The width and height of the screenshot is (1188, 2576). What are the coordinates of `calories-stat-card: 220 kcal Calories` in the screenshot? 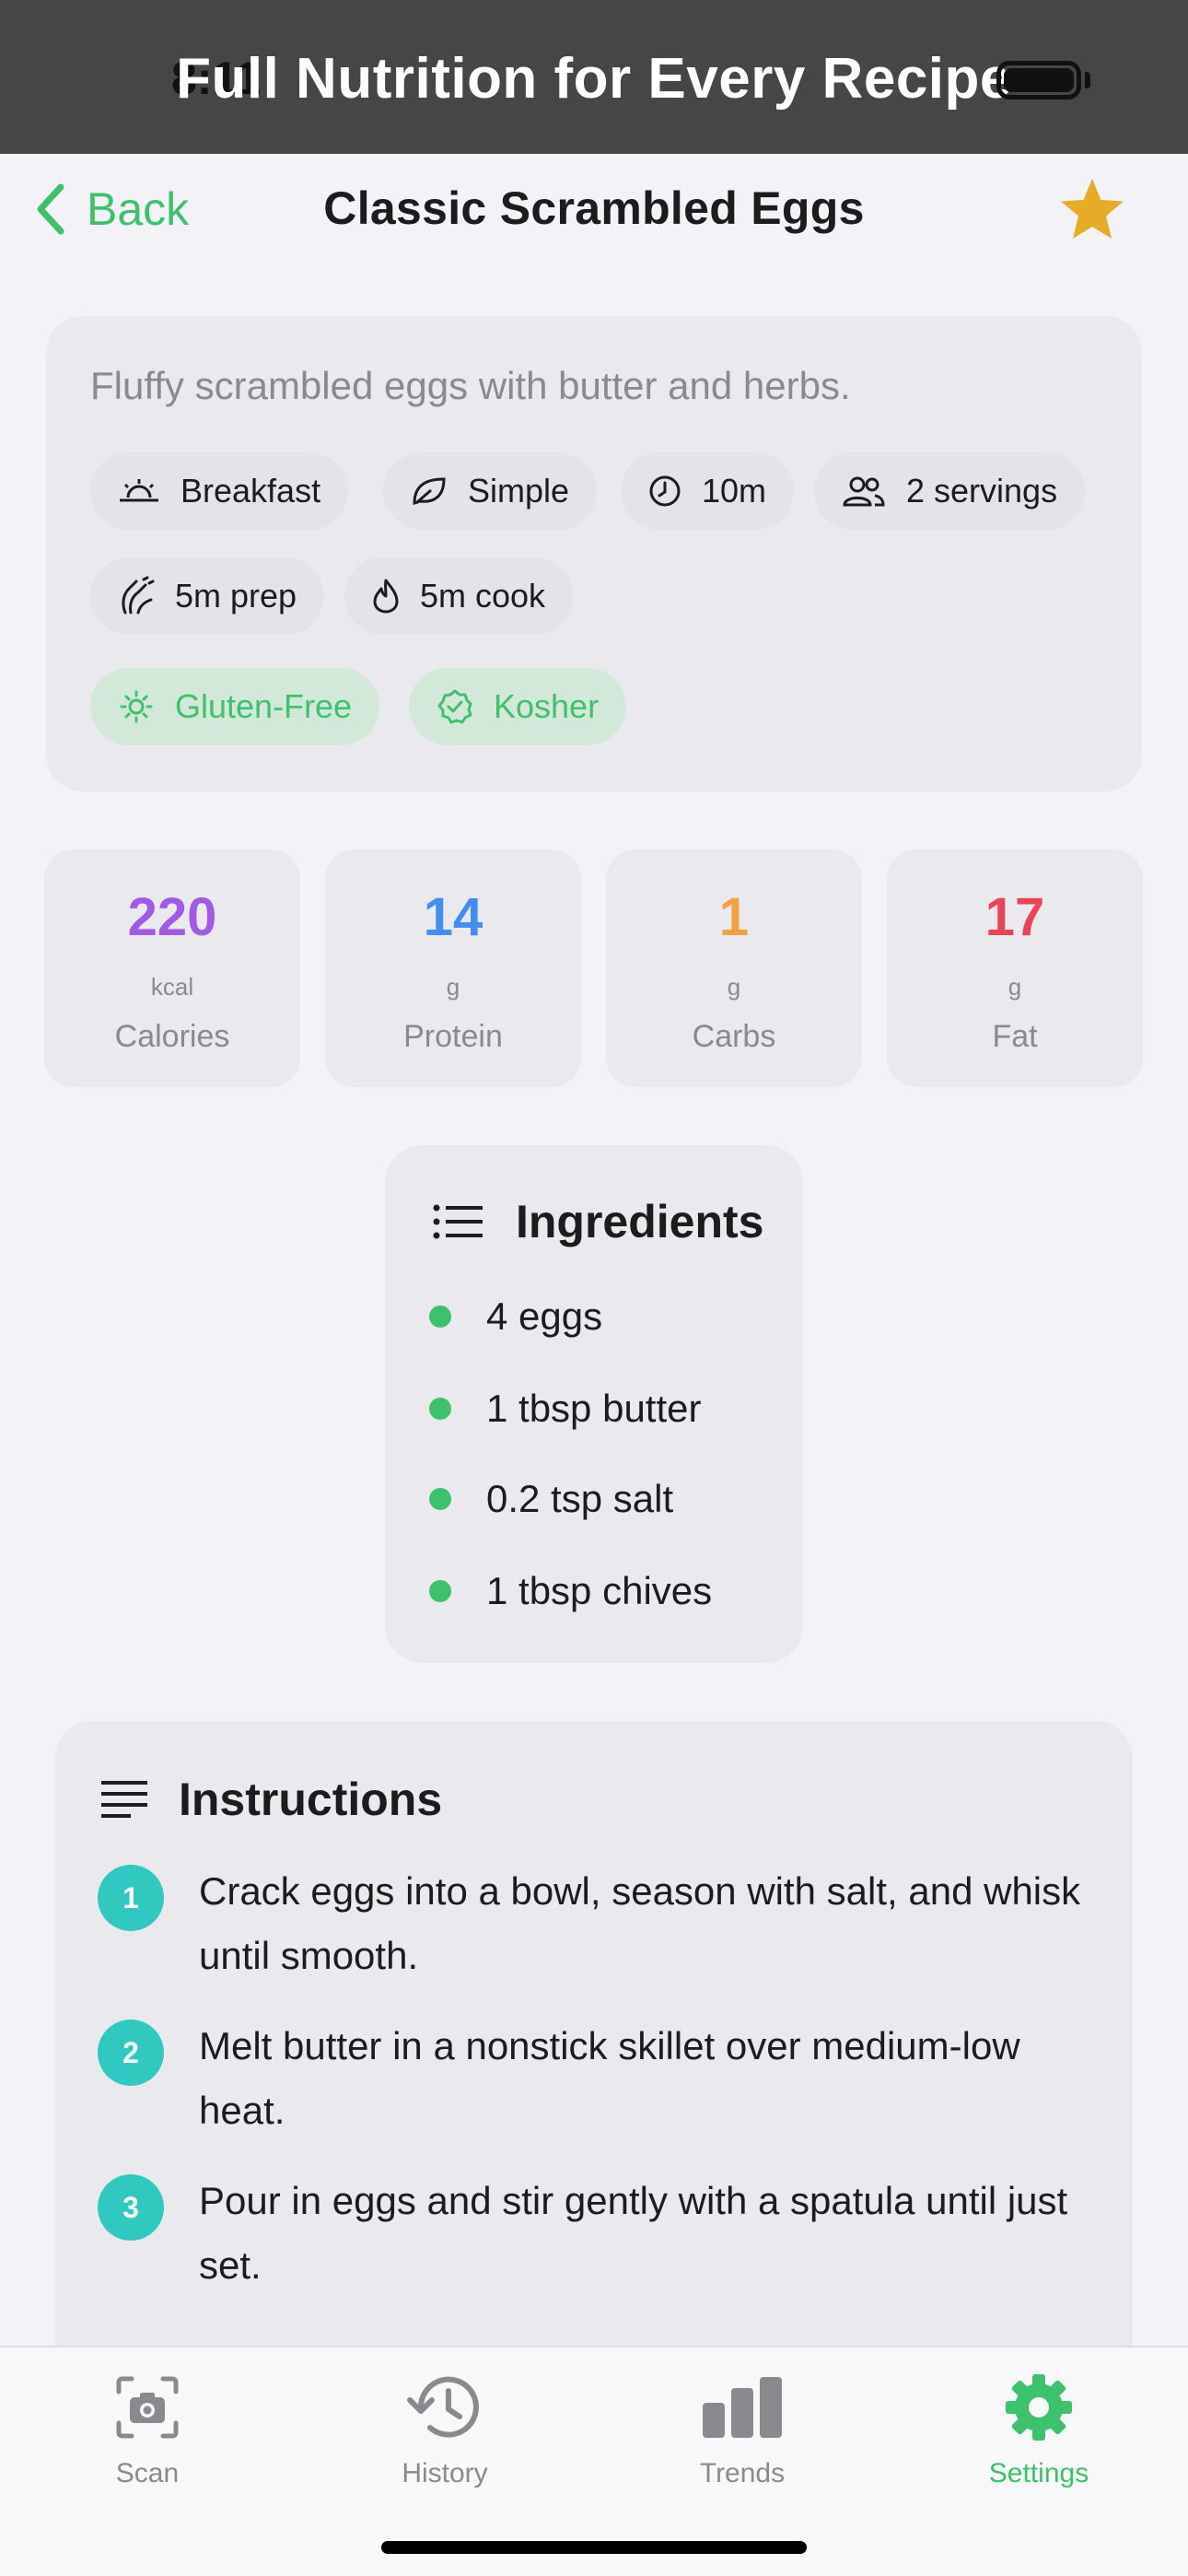 It's located at (172, 968).